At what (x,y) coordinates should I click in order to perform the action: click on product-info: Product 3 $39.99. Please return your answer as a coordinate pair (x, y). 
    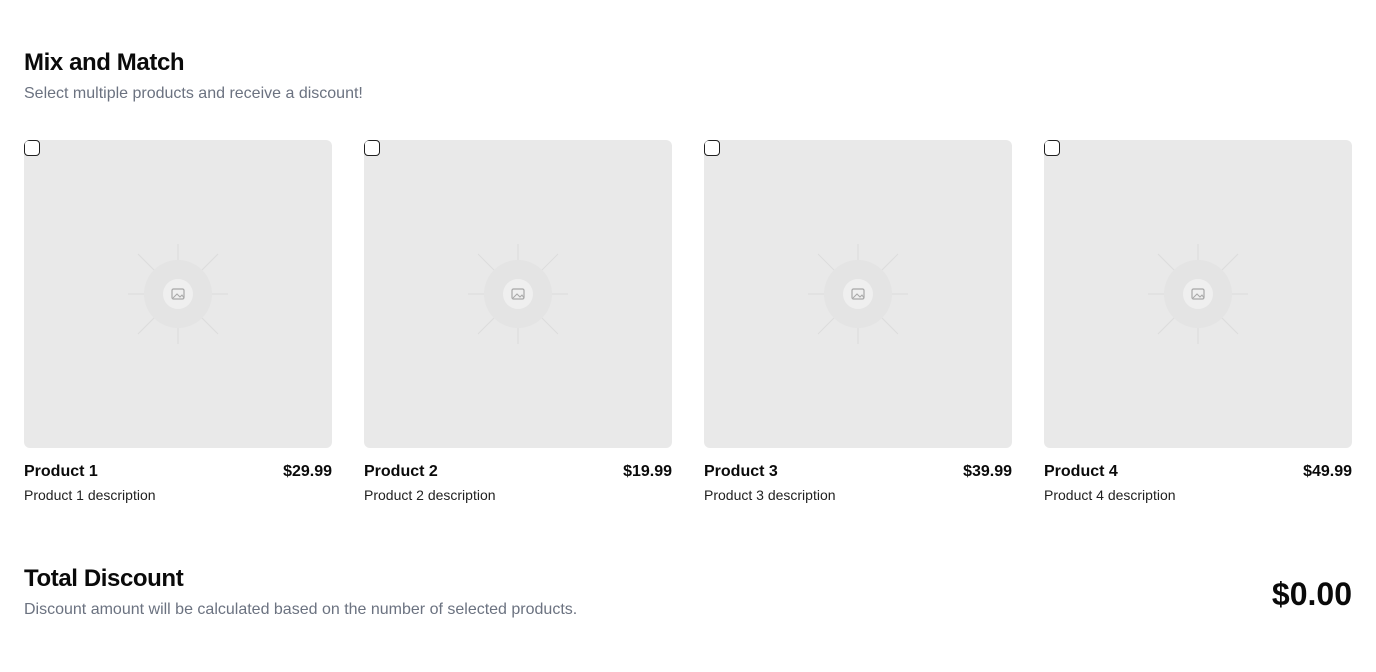
    Looking at the image, I should click on (858, 472).